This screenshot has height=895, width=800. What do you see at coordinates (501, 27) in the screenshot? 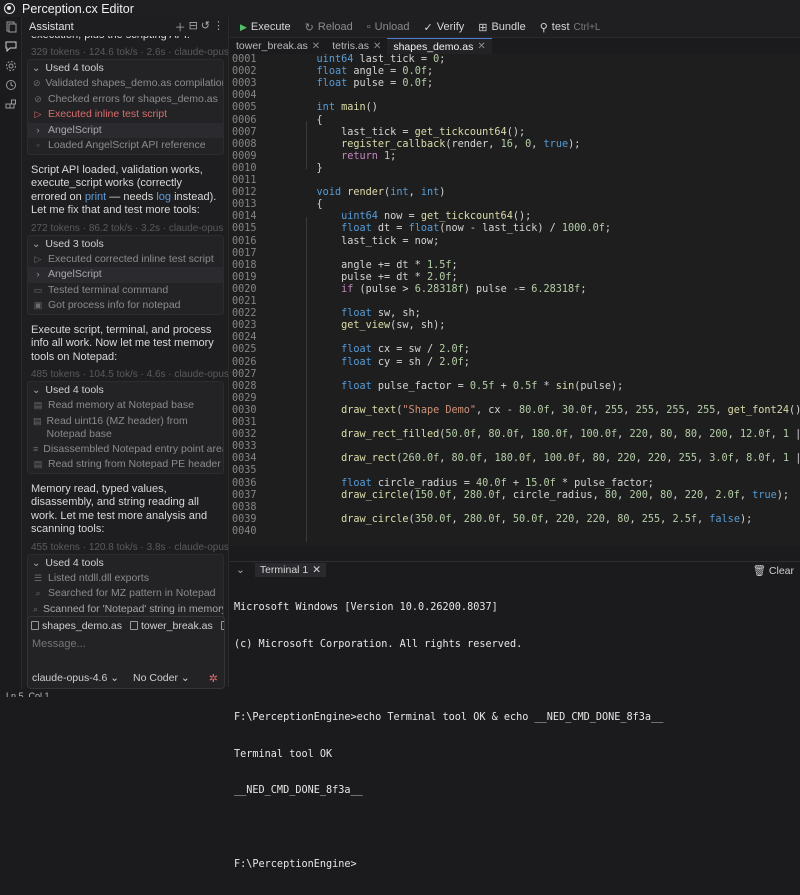
I see `bundle-button: ⊞ Bundle` at bounding box center [501, 27].